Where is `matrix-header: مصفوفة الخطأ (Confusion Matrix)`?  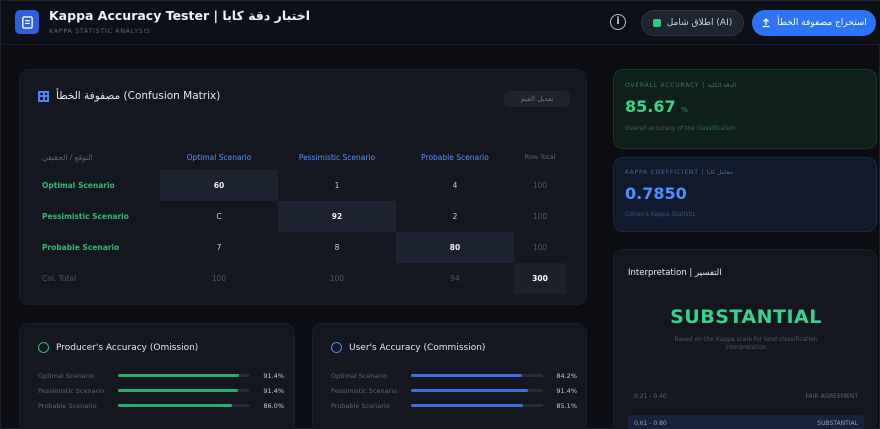
matrix-header: مصفوفة الخطأ (Confusion Matrix) is located at coordinates (129, 96).